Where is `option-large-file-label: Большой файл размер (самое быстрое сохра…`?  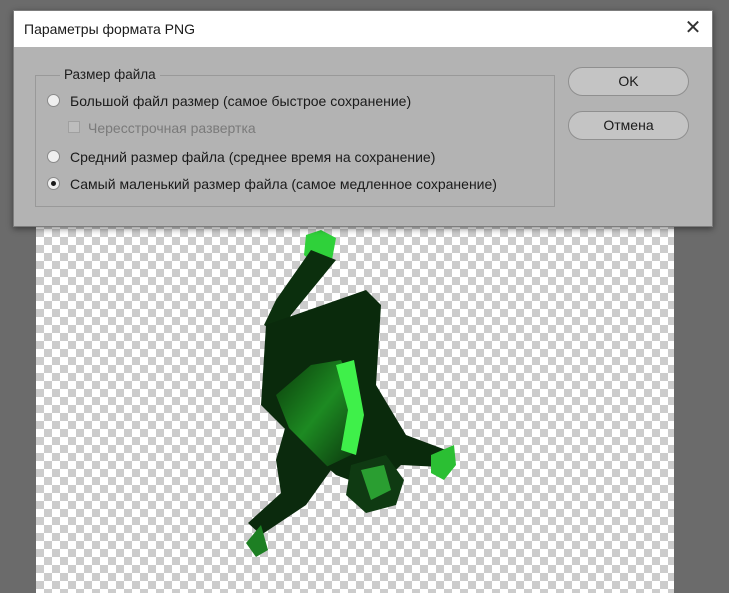
option-large-file-label: Большой файл размер (самое быстрое сохра… is located at coordinates (241, 101).